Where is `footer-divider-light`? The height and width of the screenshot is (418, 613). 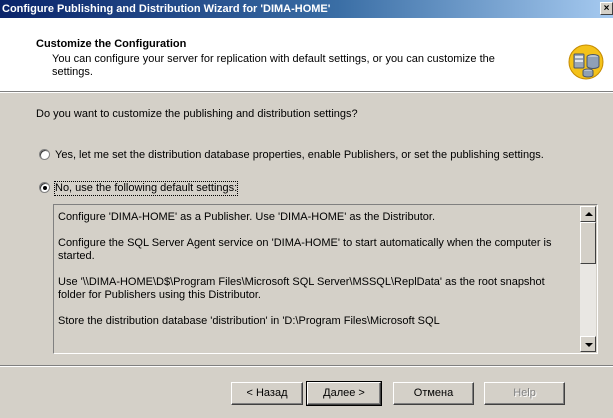
footer-divider-light is located at coordinates (306, 366).